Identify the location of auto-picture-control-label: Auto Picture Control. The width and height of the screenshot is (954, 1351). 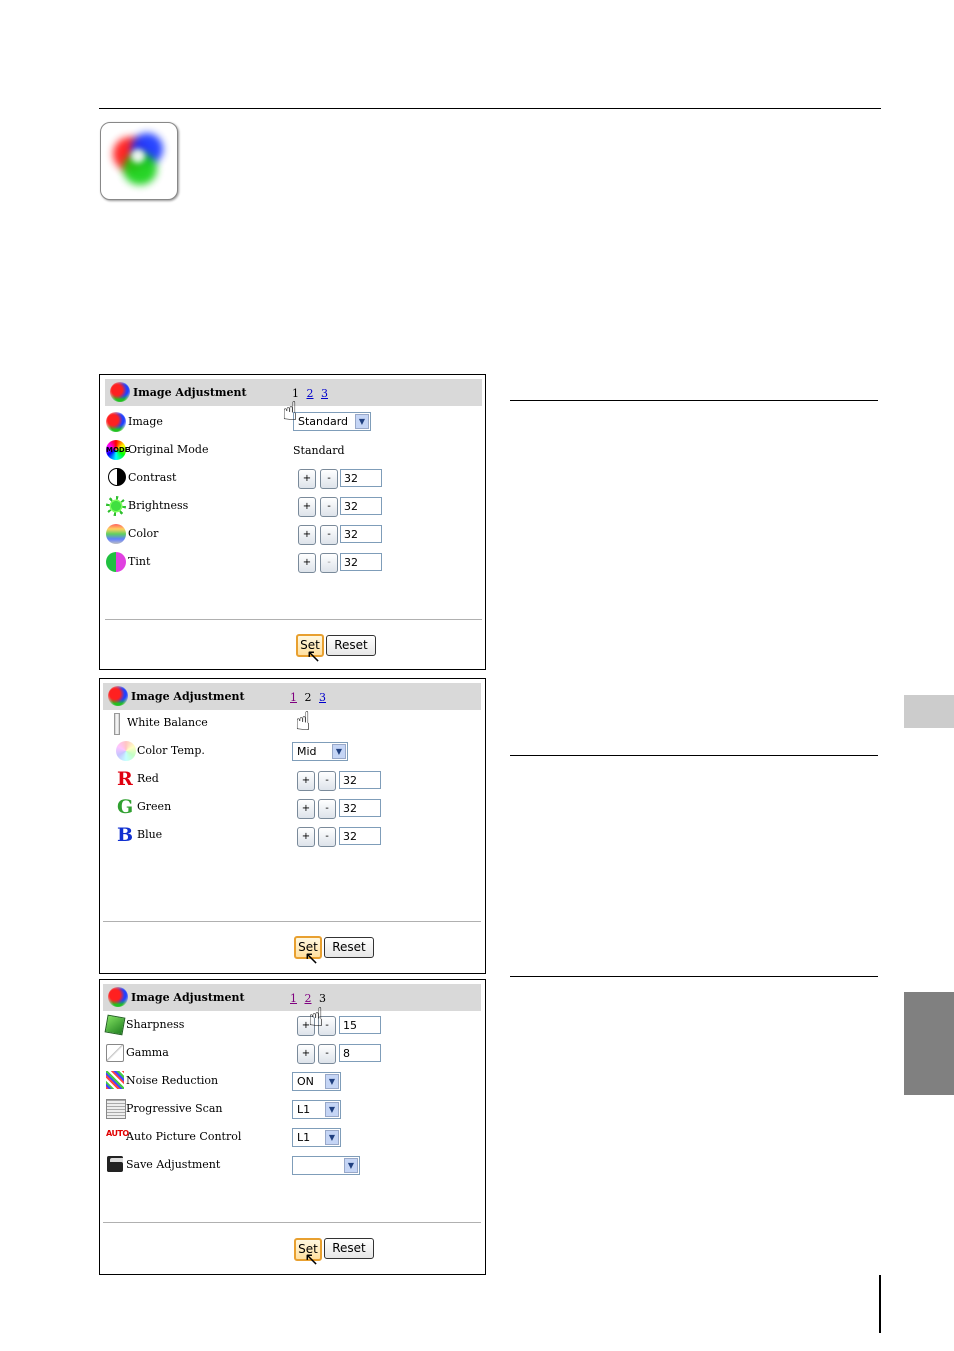
(184, 1136).